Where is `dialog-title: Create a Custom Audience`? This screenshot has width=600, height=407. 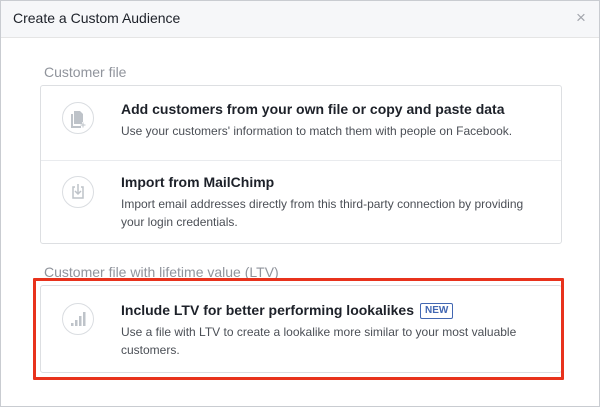
dialog-title: Create a Custom Audience is located at coordinates (97, 18).